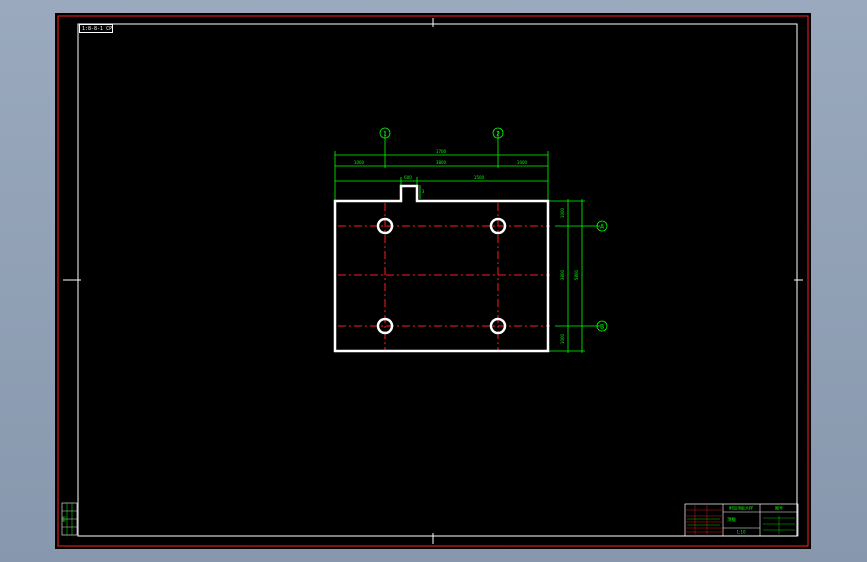 This screenshot has width=867, height=562. What do you see at coordinates (408, 177) in the screenshot?
I see `dim-notch-width: 600` at bounding box center [408, 177].